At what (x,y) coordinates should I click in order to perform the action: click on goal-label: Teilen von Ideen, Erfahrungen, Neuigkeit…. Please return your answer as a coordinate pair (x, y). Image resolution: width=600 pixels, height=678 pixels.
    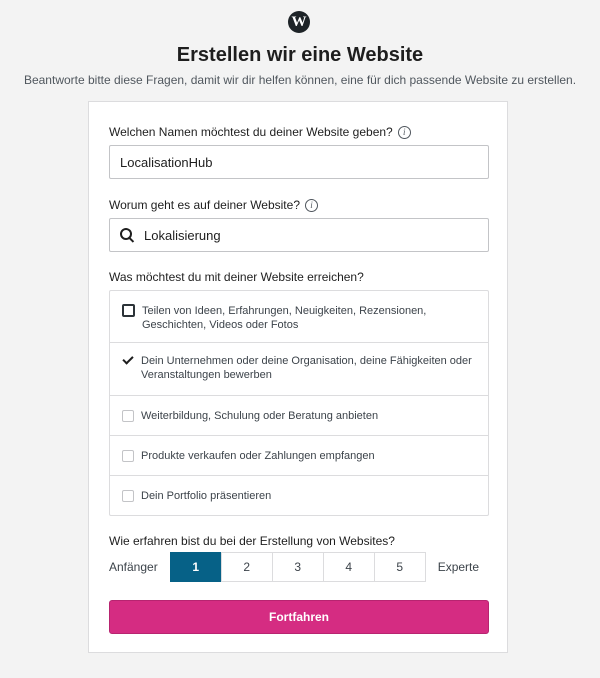
    Looking at the image, I should click on (284, 318).